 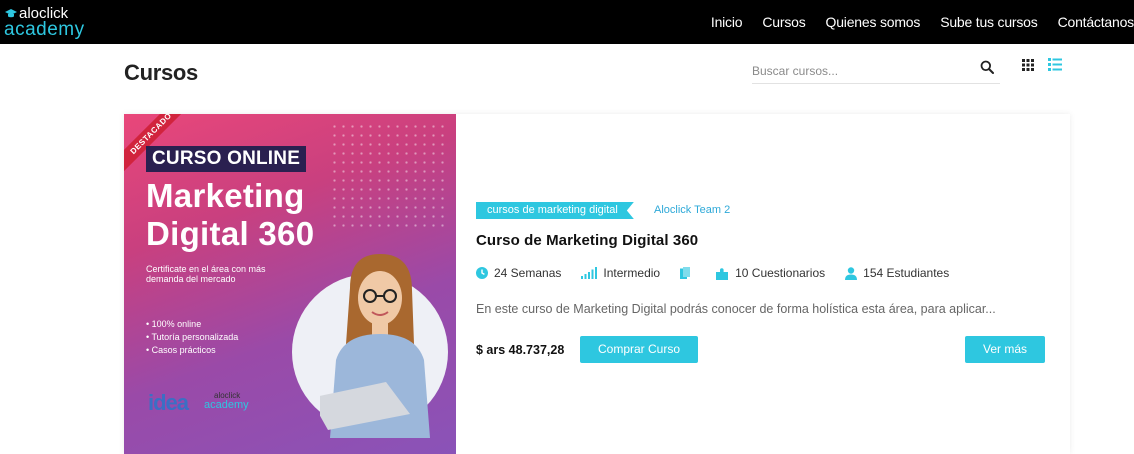 I want to click on logo-text-bottom: academy, so click(x=44, y=29).